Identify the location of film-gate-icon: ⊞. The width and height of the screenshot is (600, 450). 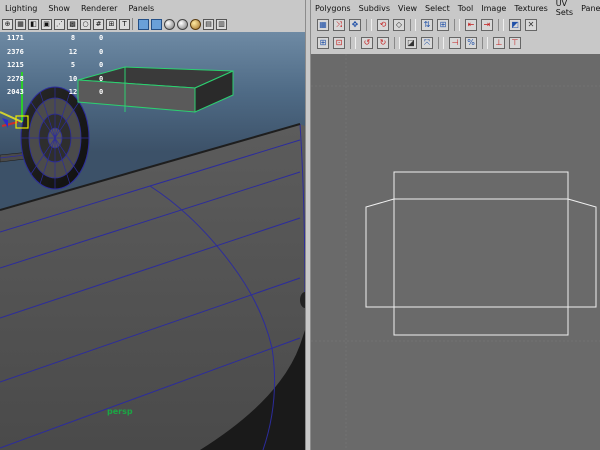
(111, 24).